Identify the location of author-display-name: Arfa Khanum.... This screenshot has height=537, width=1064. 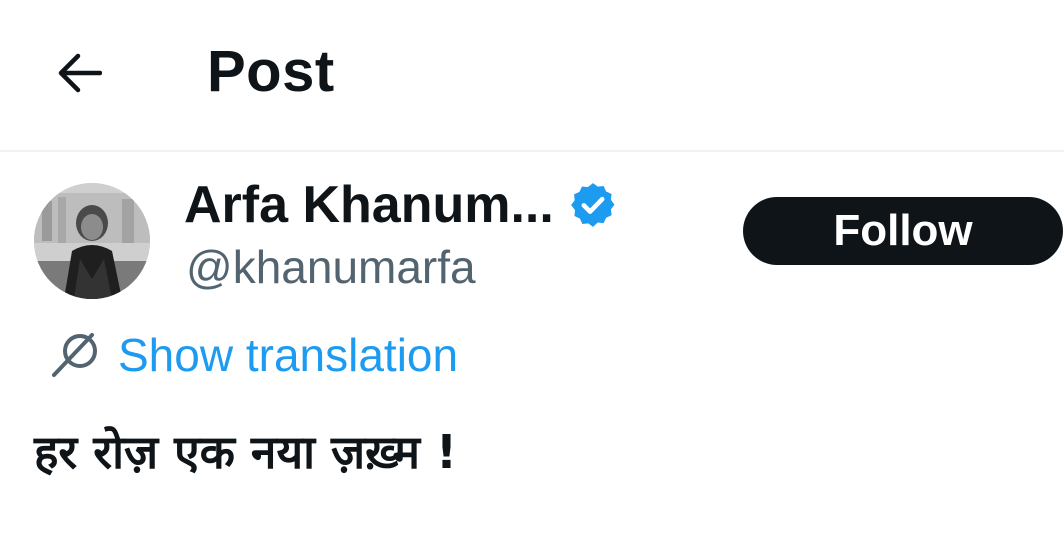
(369, 205).